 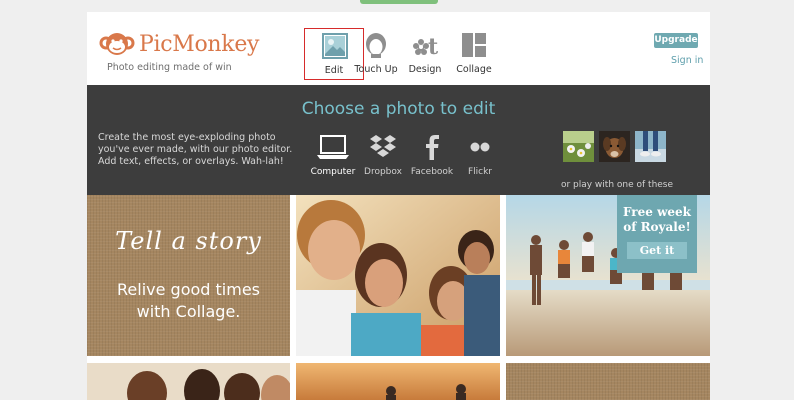 What do you see at coordinates (432, 147) in the screenshot?
I see `facebook-icon` at bounding box center [432, 147].